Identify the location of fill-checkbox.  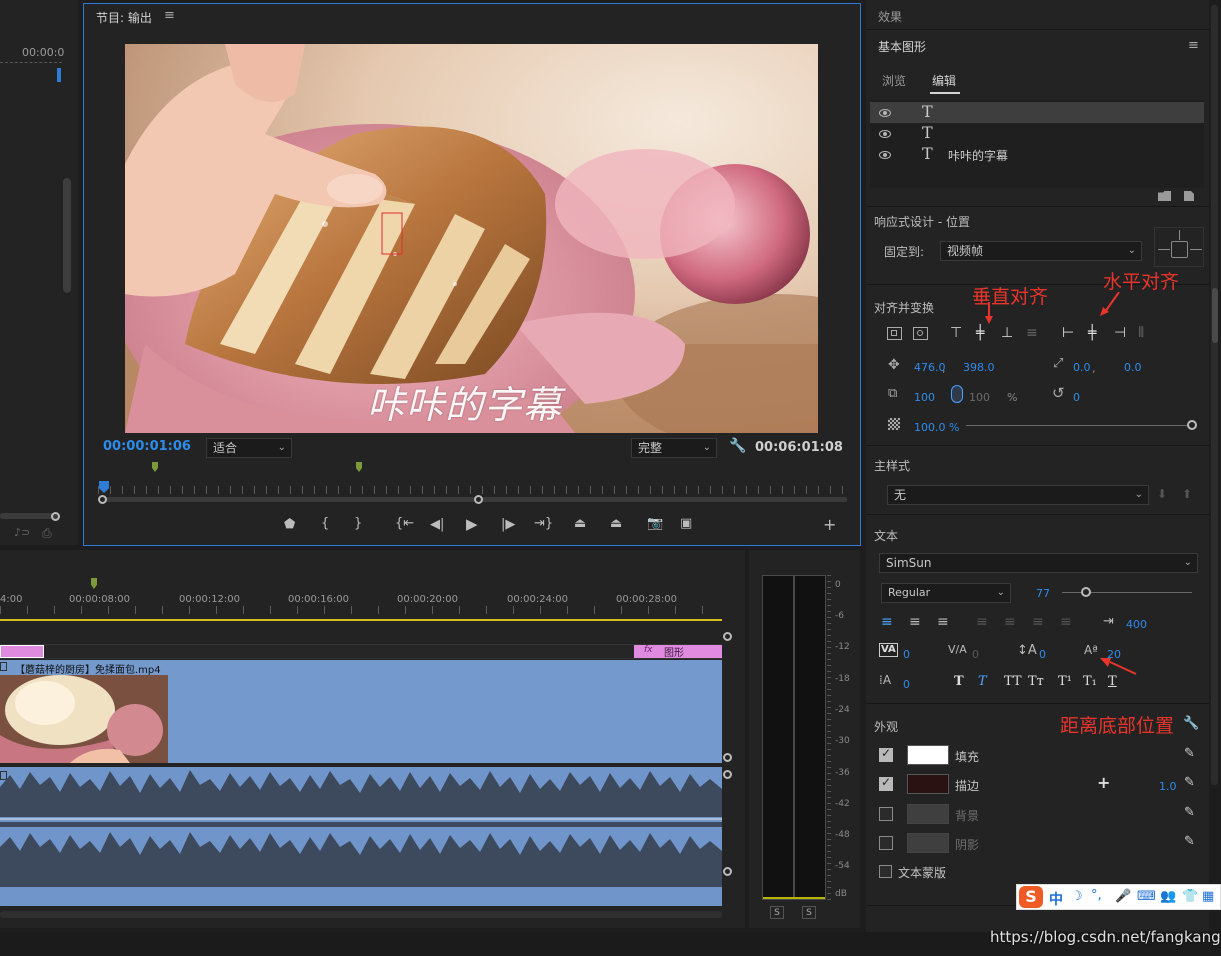
(886, 754).